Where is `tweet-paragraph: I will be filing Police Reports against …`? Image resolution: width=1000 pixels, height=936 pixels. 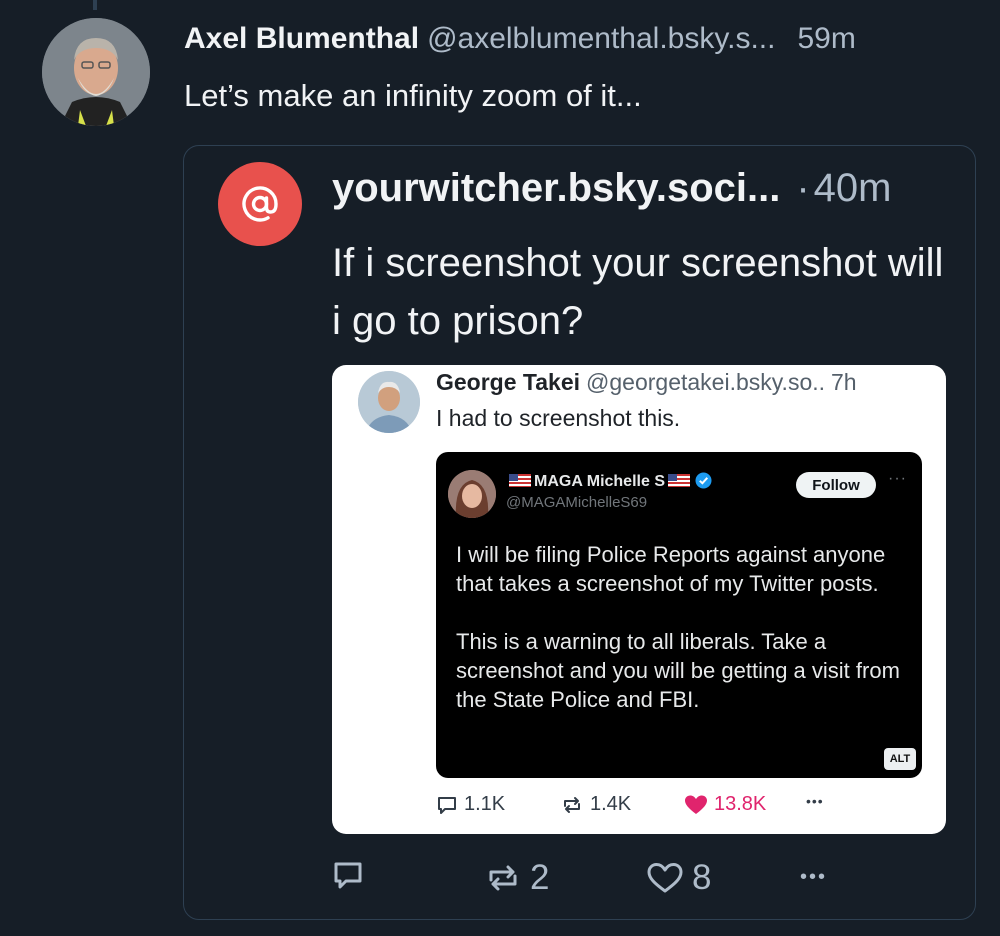 tweet-paragraph: I will be filing Police Reports against … is located at coordinates (671, 569).